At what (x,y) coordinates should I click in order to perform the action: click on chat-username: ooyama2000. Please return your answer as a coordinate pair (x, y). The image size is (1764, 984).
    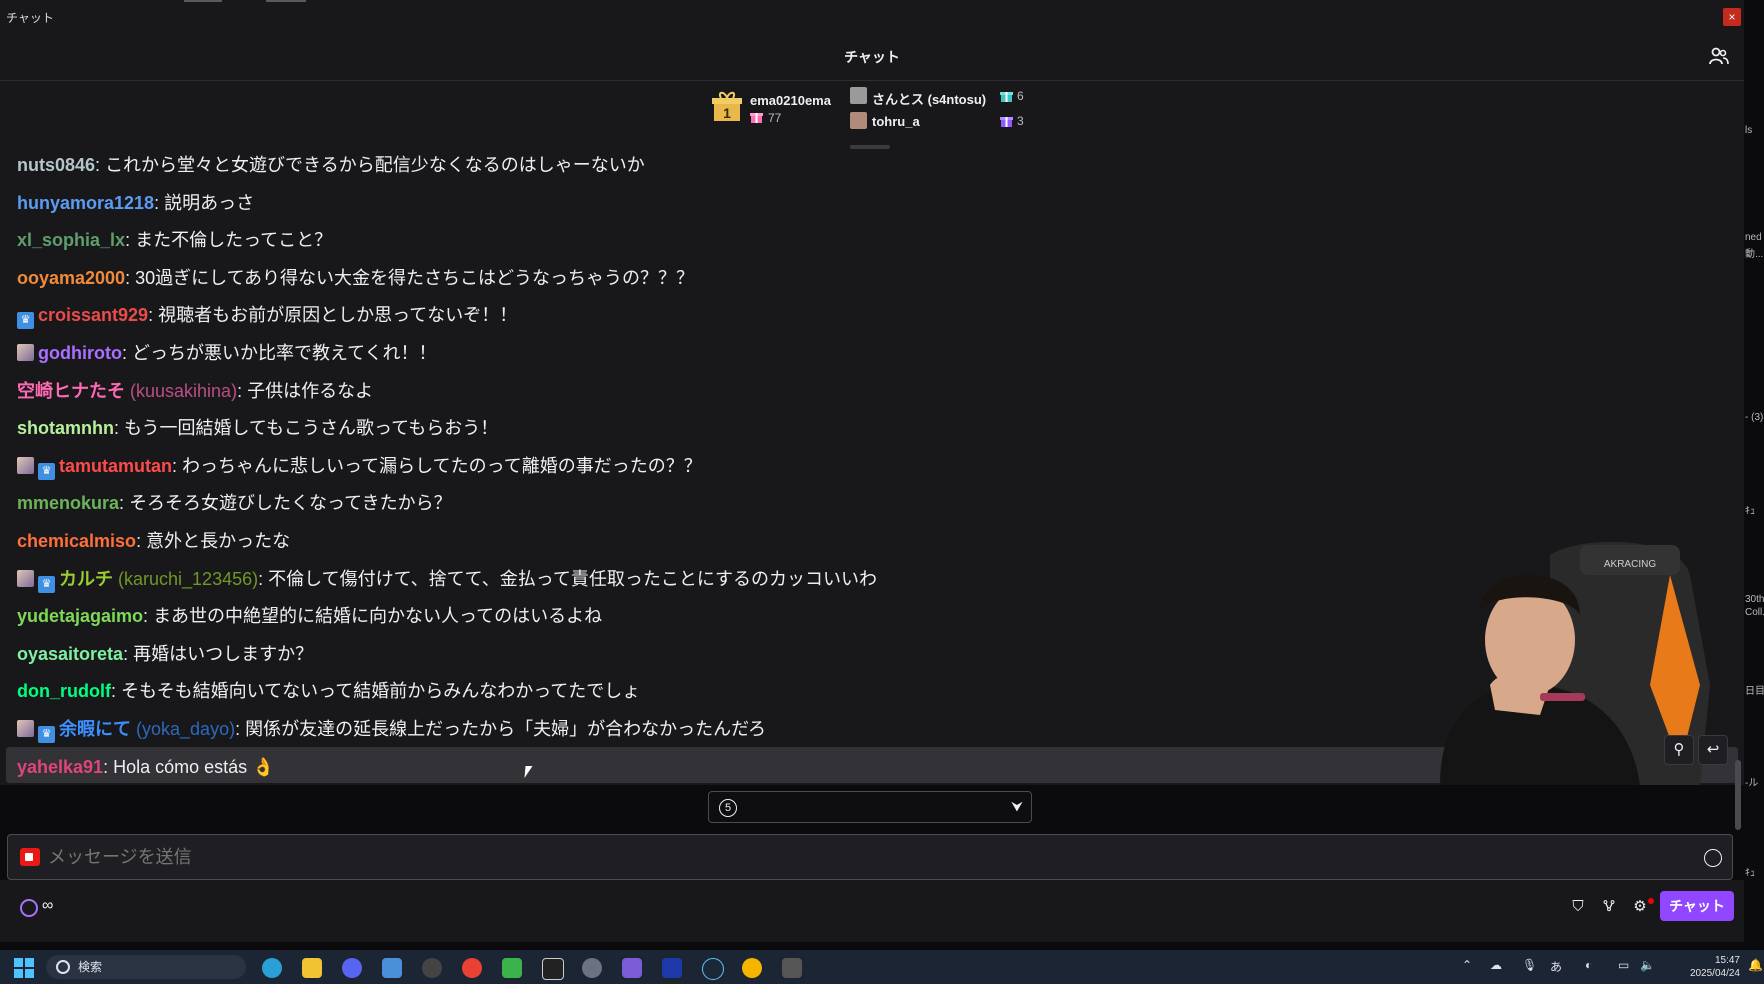
    Looking at the image, I should click on (71, 278).